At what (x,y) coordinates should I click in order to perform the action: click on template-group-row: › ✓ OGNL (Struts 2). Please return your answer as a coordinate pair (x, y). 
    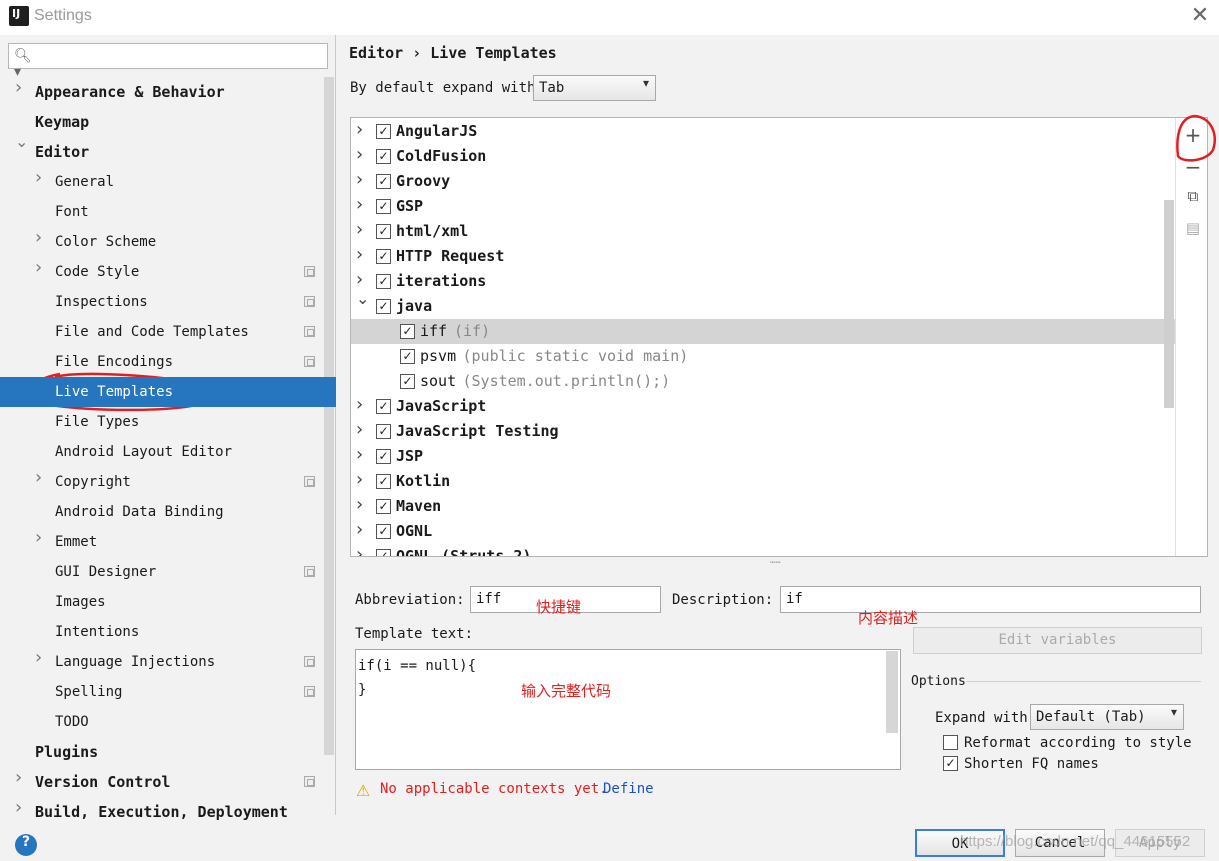
    Looking at the image, I should click on (763, 550).